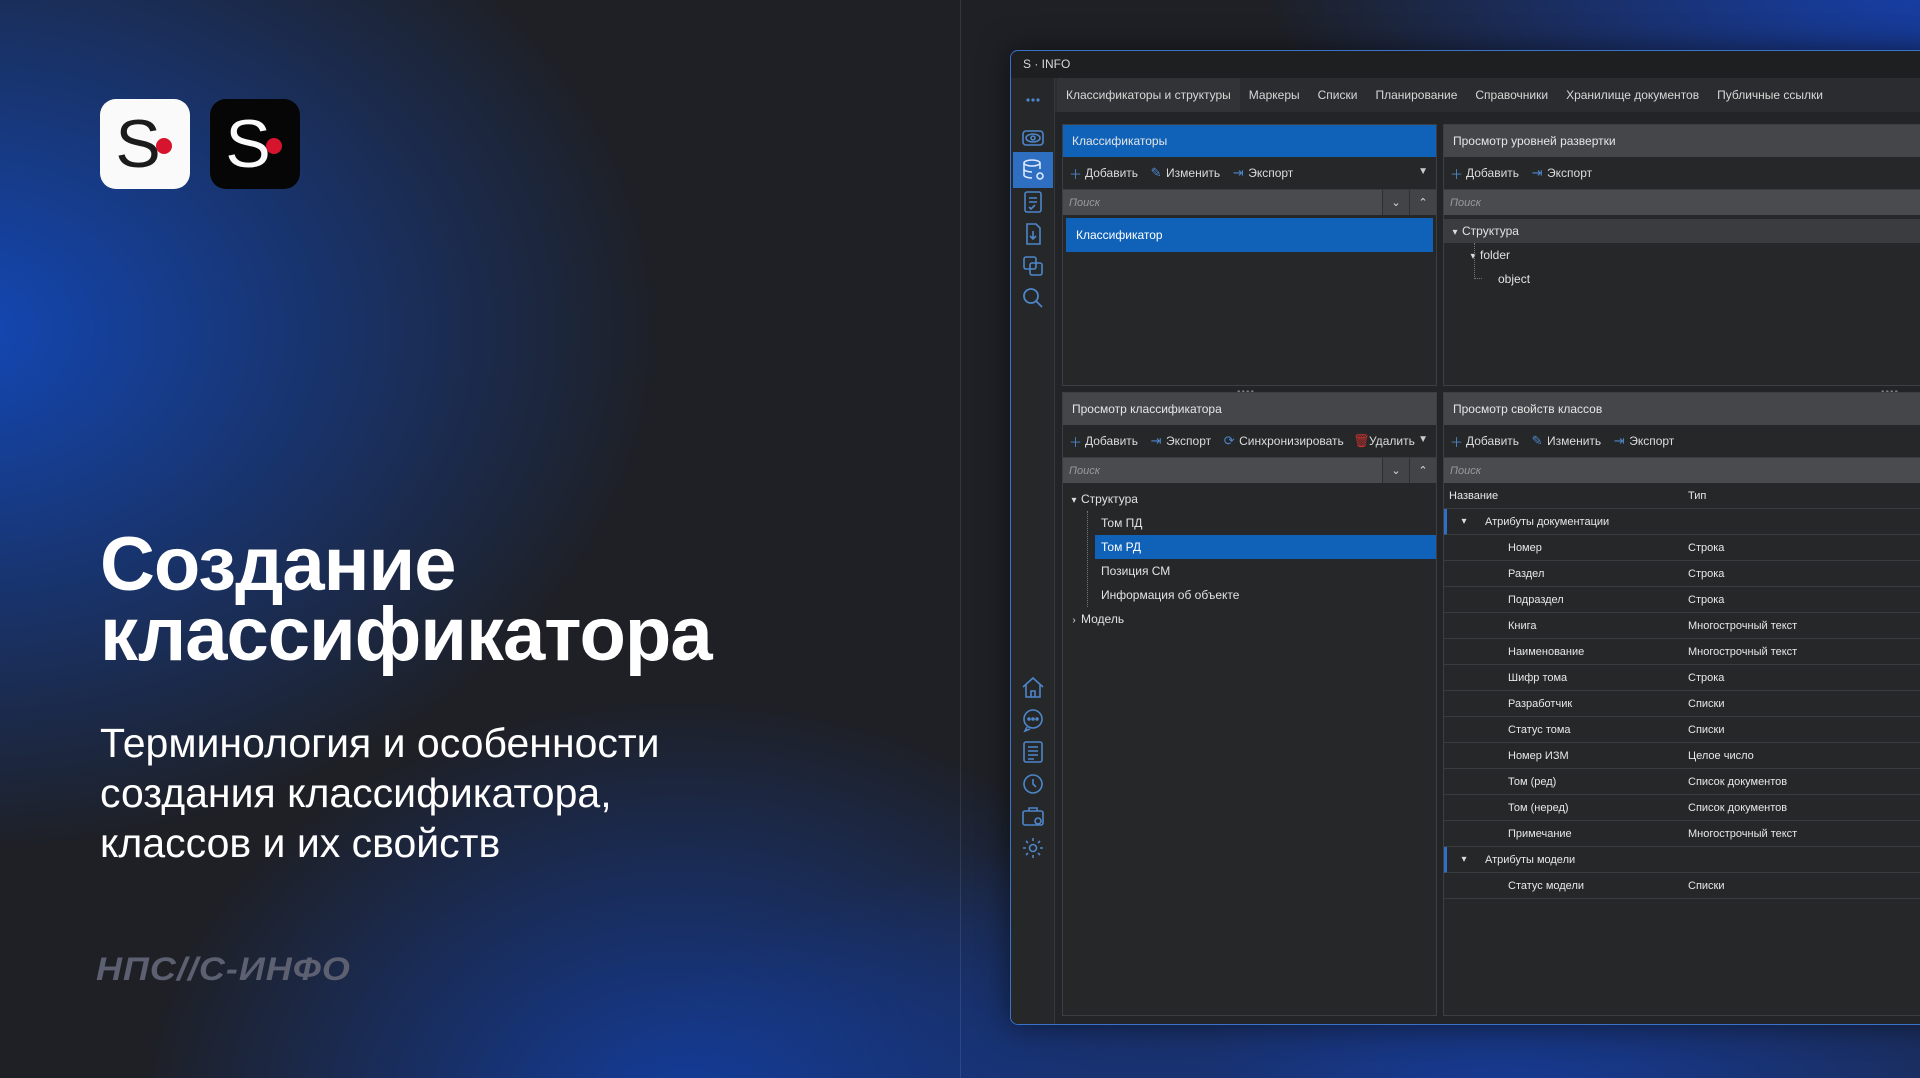 The width and height of the screenshot is (1920, 1078). Describe the element at coordinates (1511, 95) in the screenshot. I see `tab-reference: Справочники` at that location.